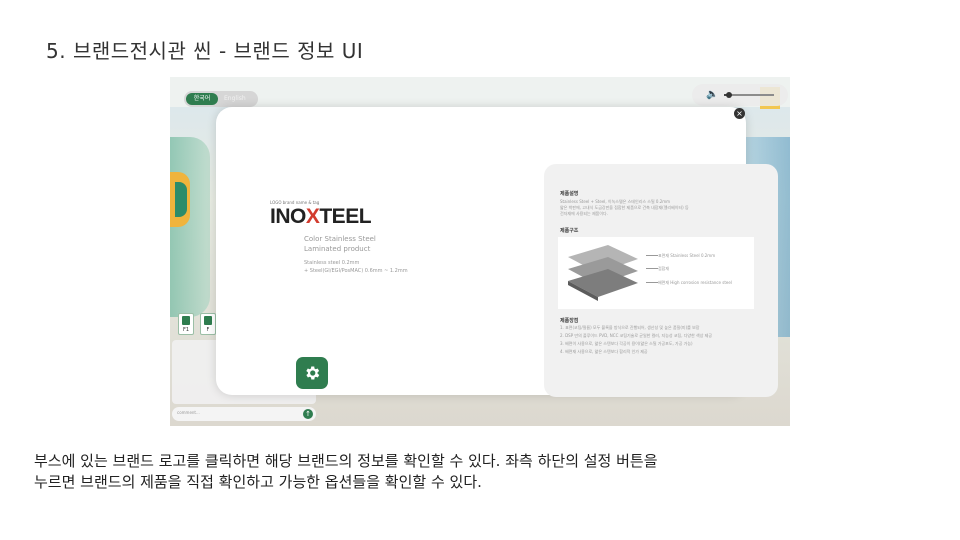 The height and width of the screenshot is (540, 960). I want to click on settings-button, so click(312, 373).